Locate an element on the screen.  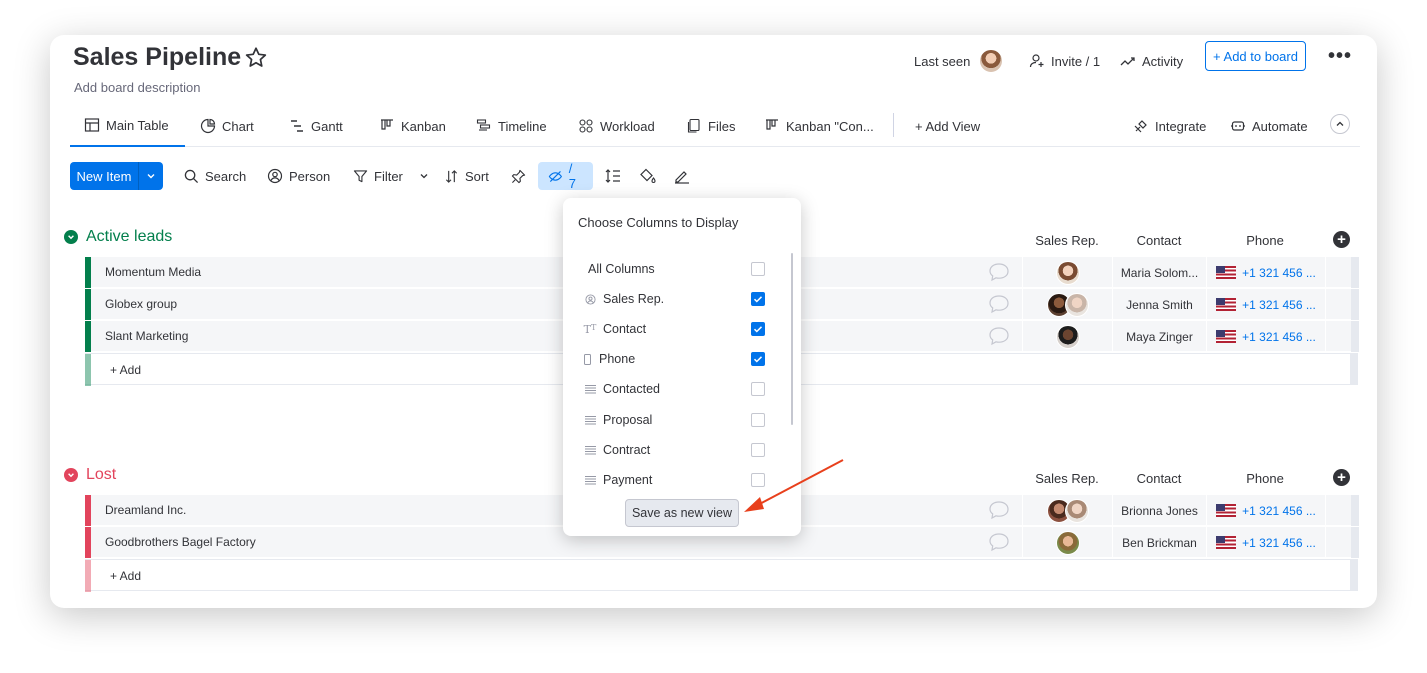
row-edge is located at coordinates (1354, 575).